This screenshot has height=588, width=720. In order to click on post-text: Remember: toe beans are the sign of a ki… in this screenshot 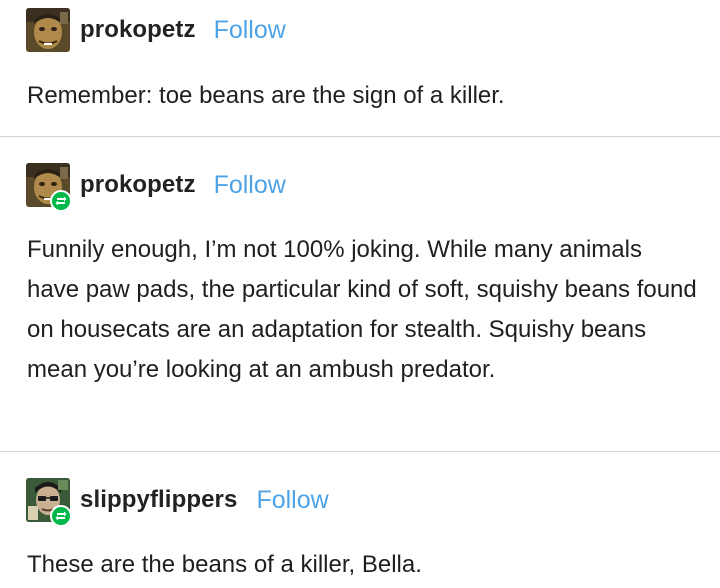, I will do `click(266, 95)`.